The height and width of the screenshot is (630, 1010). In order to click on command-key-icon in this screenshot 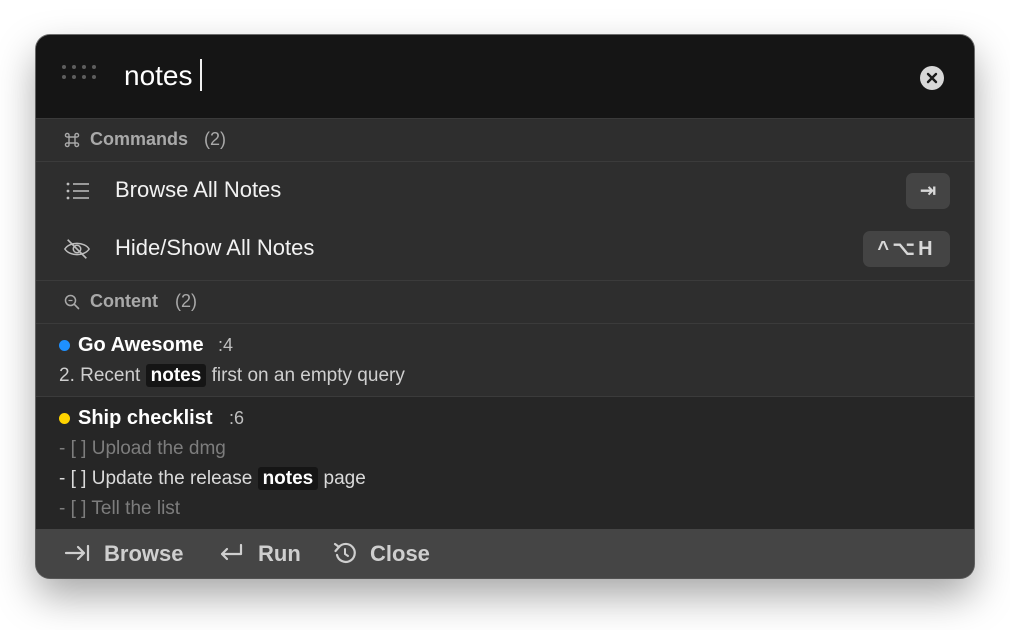, I will do `click(72, 140)`.